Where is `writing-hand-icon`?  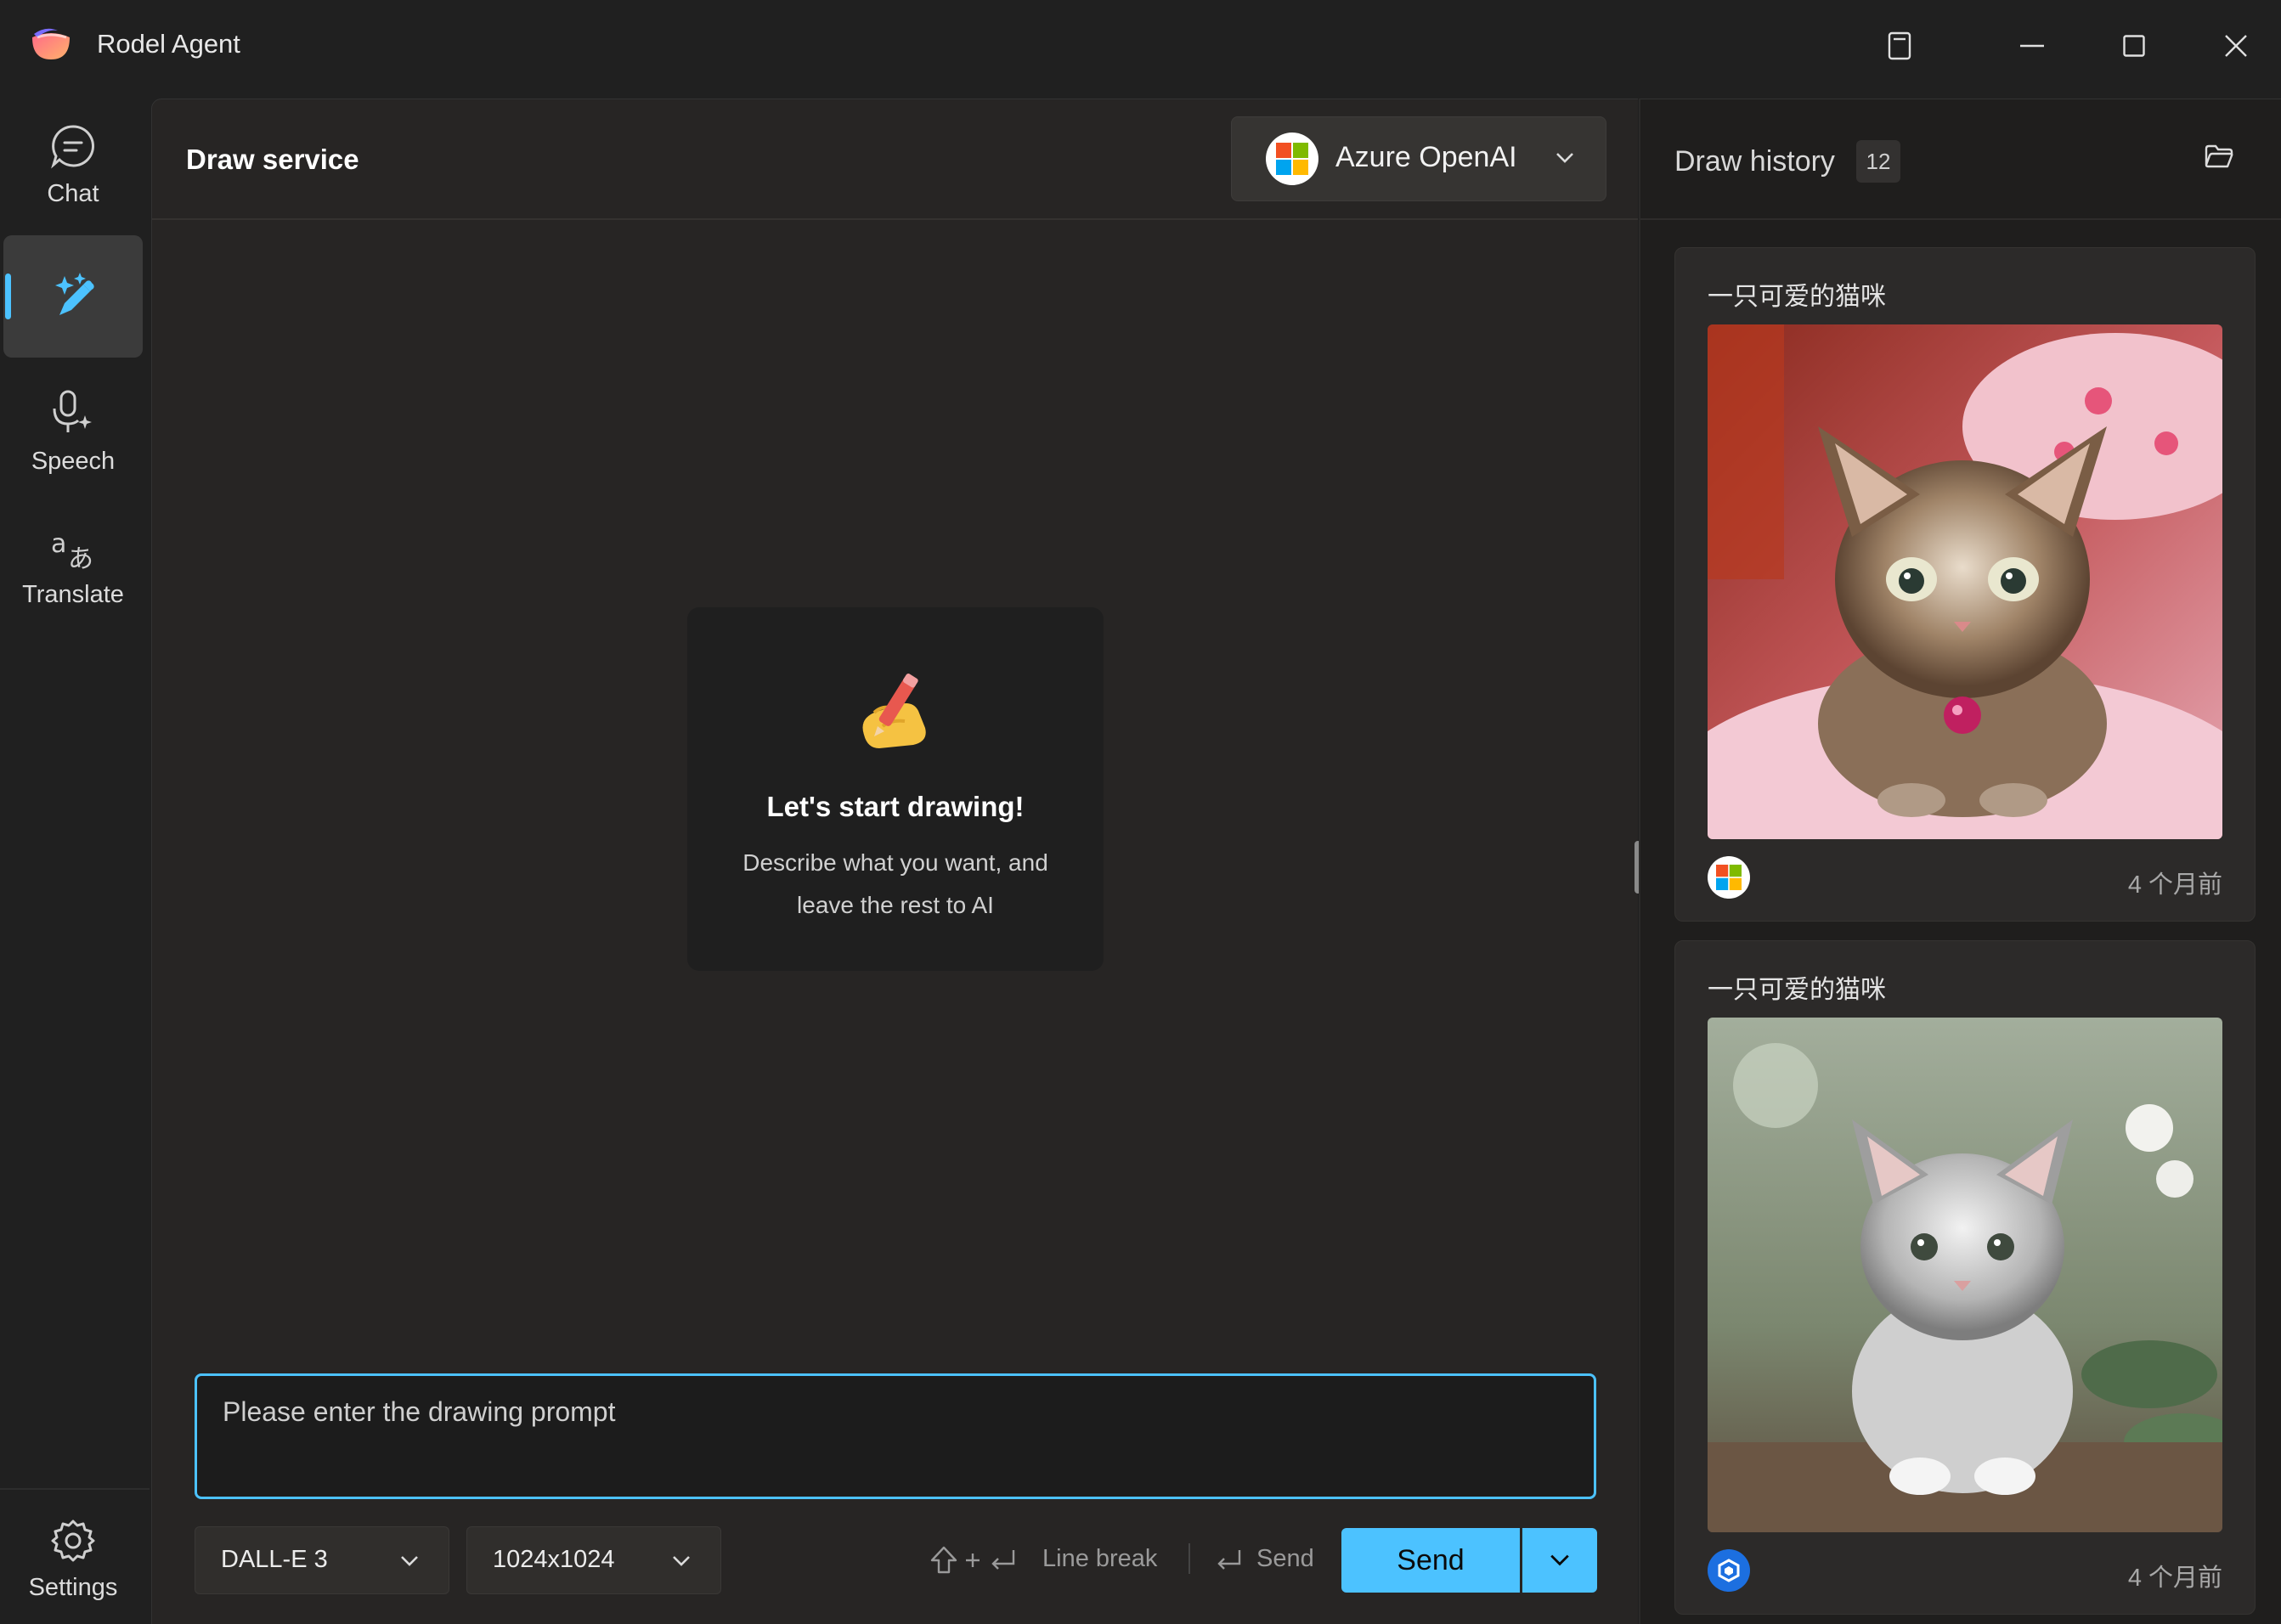 writing-hand-icon is located at coordinates (894, 711).